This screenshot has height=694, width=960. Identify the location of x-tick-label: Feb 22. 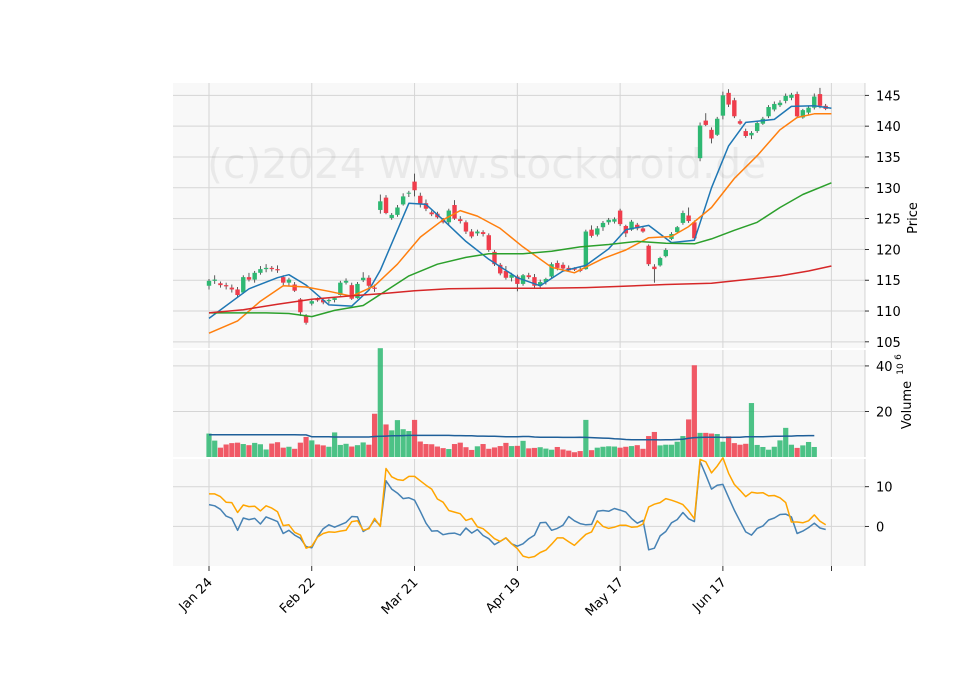
(298, 596).